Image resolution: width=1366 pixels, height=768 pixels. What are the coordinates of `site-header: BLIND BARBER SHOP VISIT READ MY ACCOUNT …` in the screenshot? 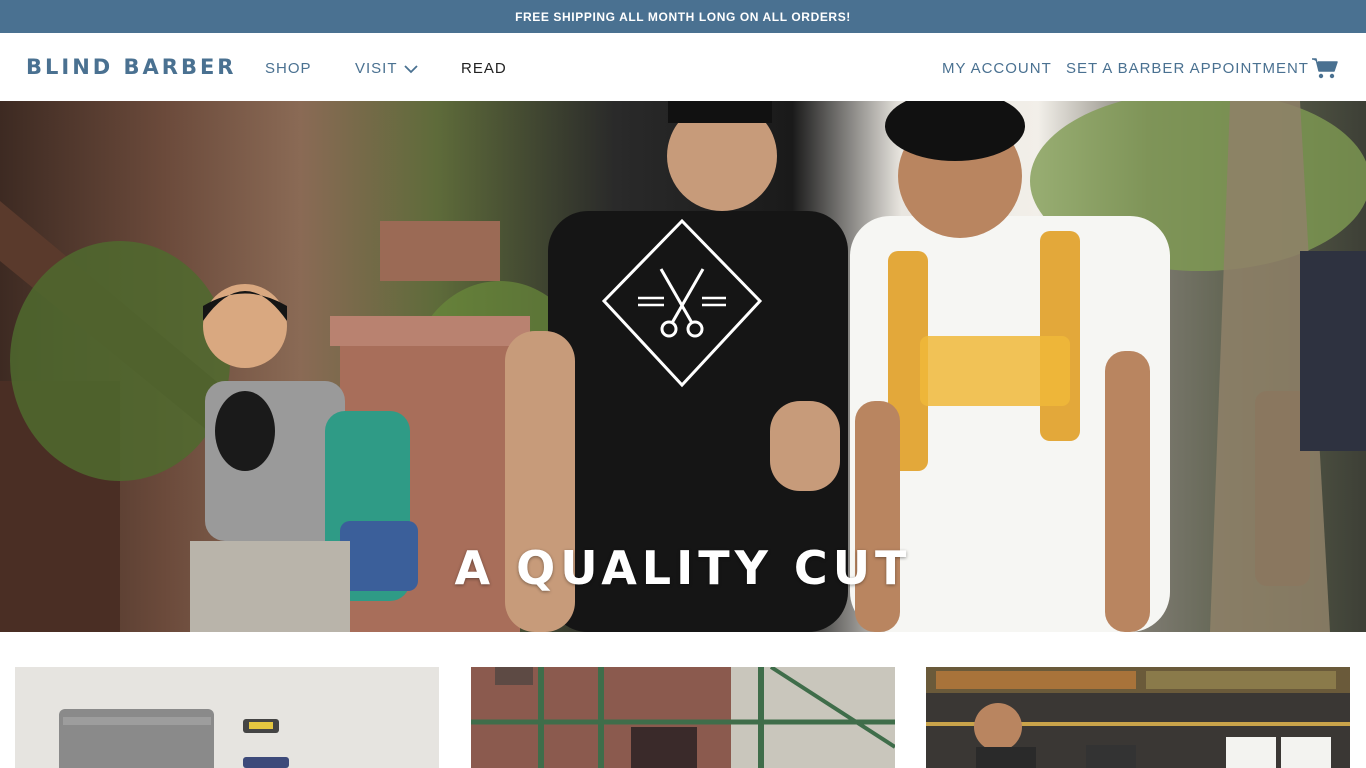 It's located at (683, 67).